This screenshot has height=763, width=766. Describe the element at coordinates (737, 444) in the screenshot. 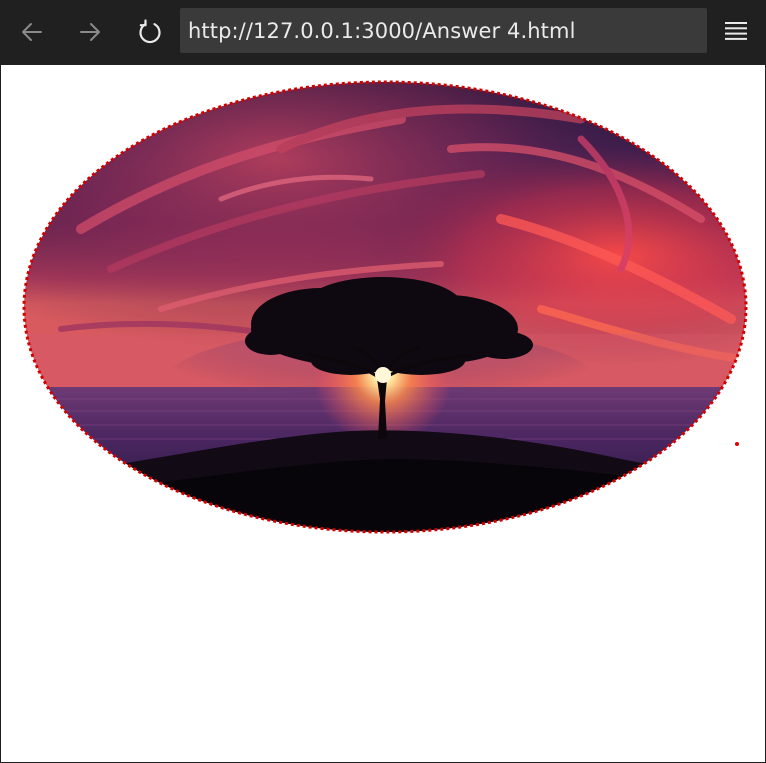

I see `red-dot-marker` at that location.